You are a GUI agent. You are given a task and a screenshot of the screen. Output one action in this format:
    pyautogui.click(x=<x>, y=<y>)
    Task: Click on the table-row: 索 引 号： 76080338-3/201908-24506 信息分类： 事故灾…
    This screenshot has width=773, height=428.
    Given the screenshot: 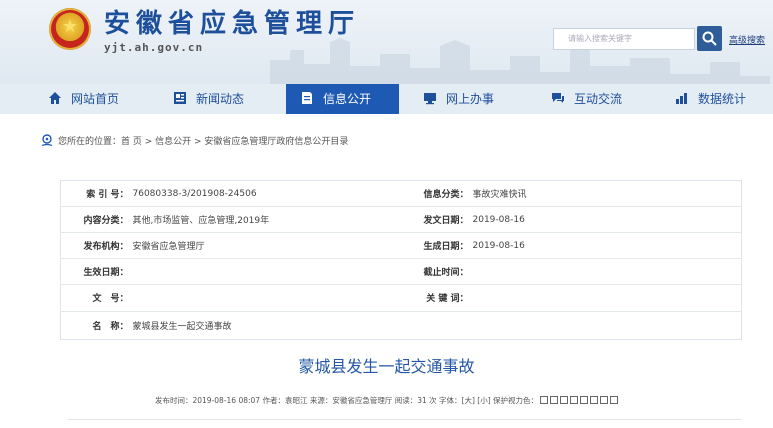 What is the action you would take?
    pyautogui.click(x=401, y=194)
    